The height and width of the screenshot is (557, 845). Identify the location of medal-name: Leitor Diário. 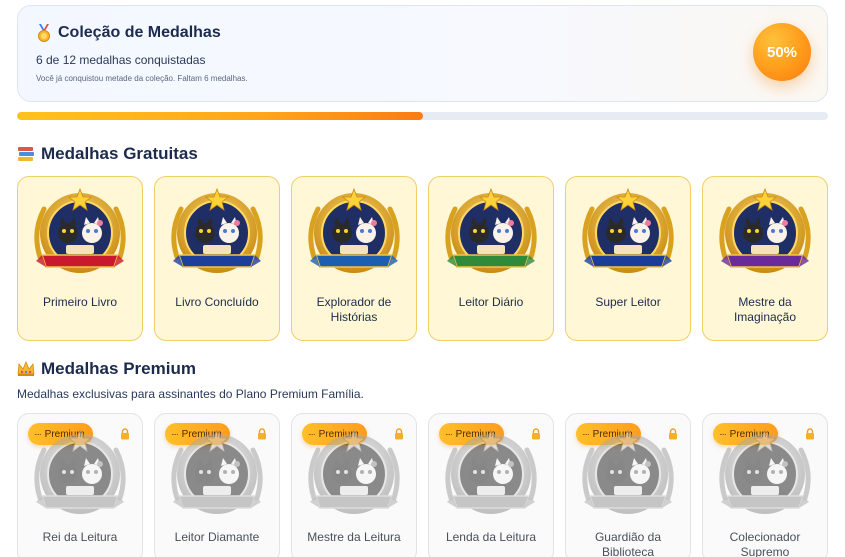
(491, 302).